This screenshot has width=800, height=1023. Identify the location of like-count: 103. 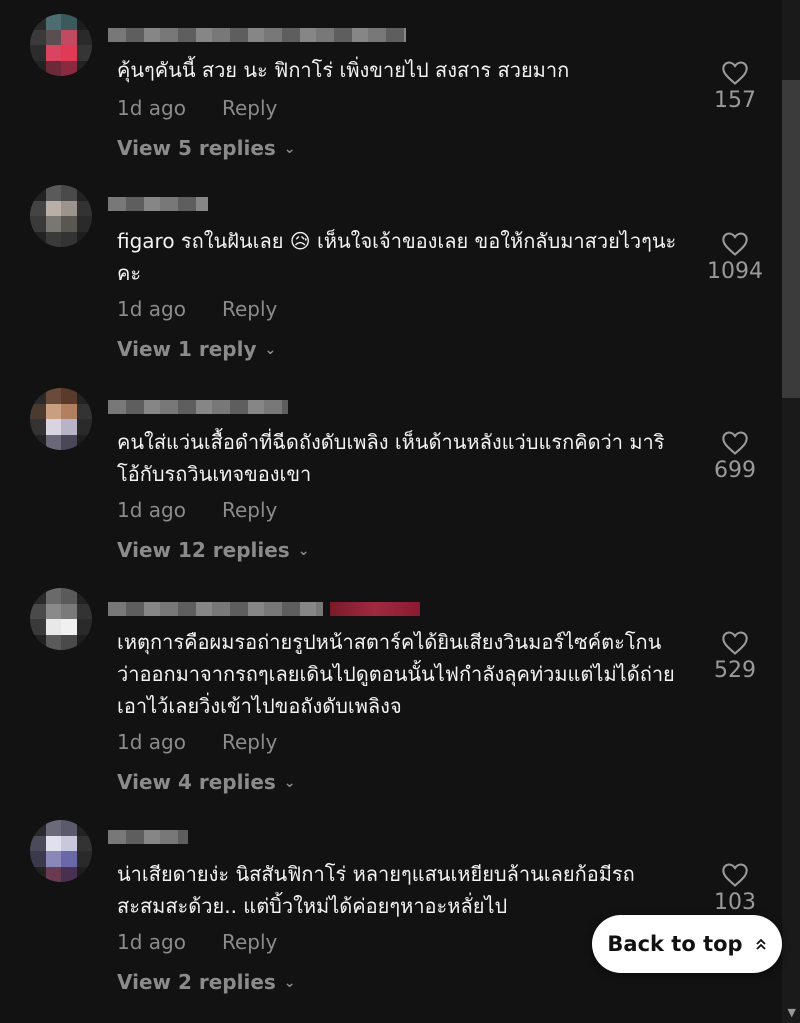
(735, 902).